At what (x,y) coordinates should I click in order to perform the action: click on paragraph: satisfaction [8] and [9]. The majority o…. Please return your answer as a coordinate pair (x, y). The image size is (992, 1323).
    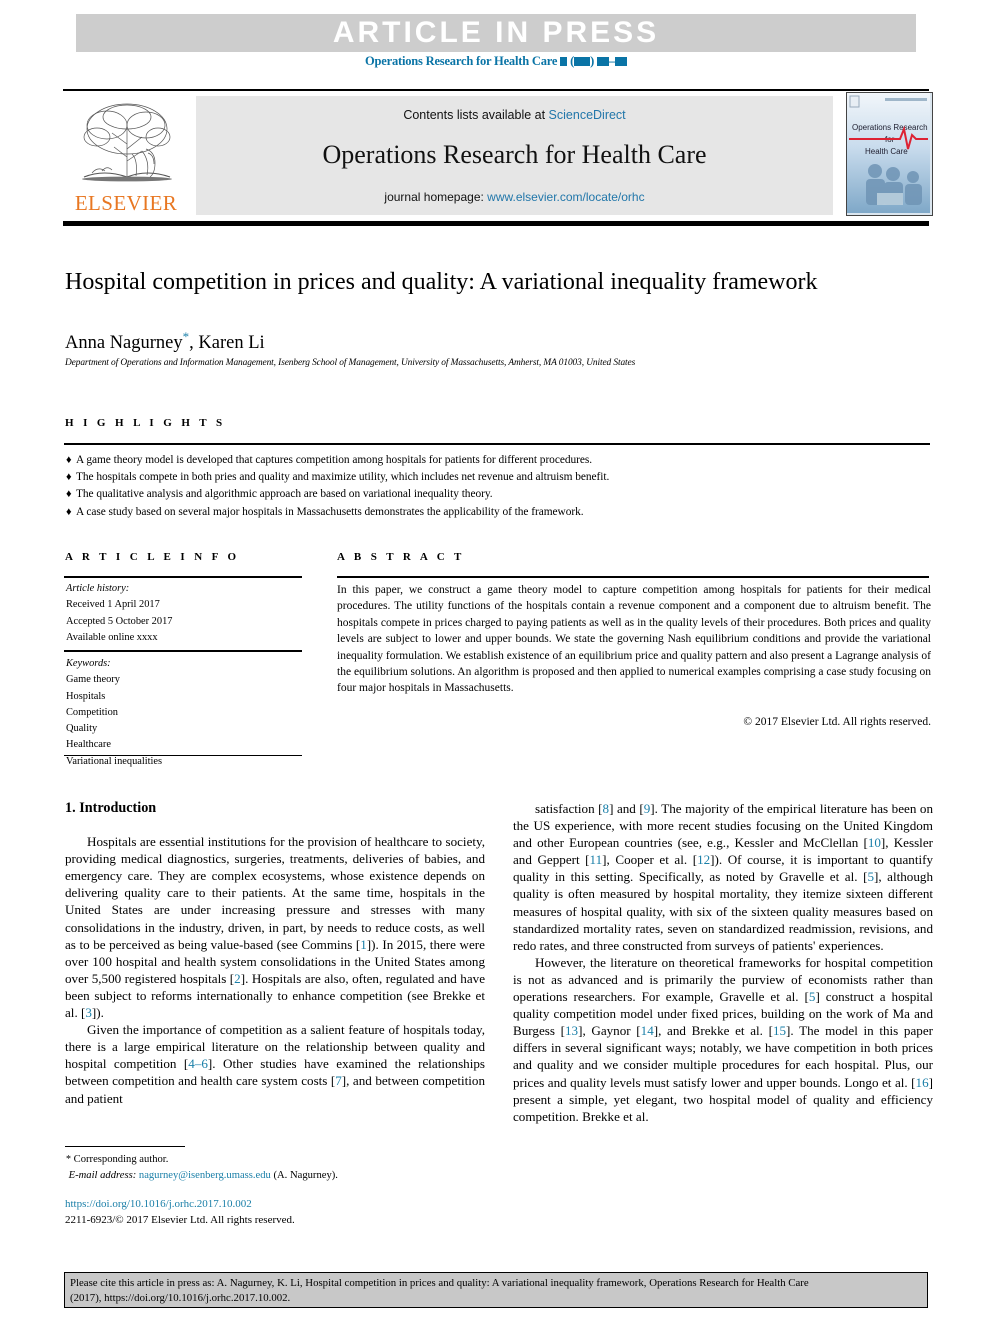
    Looking at the image, I should click on (723, 877).